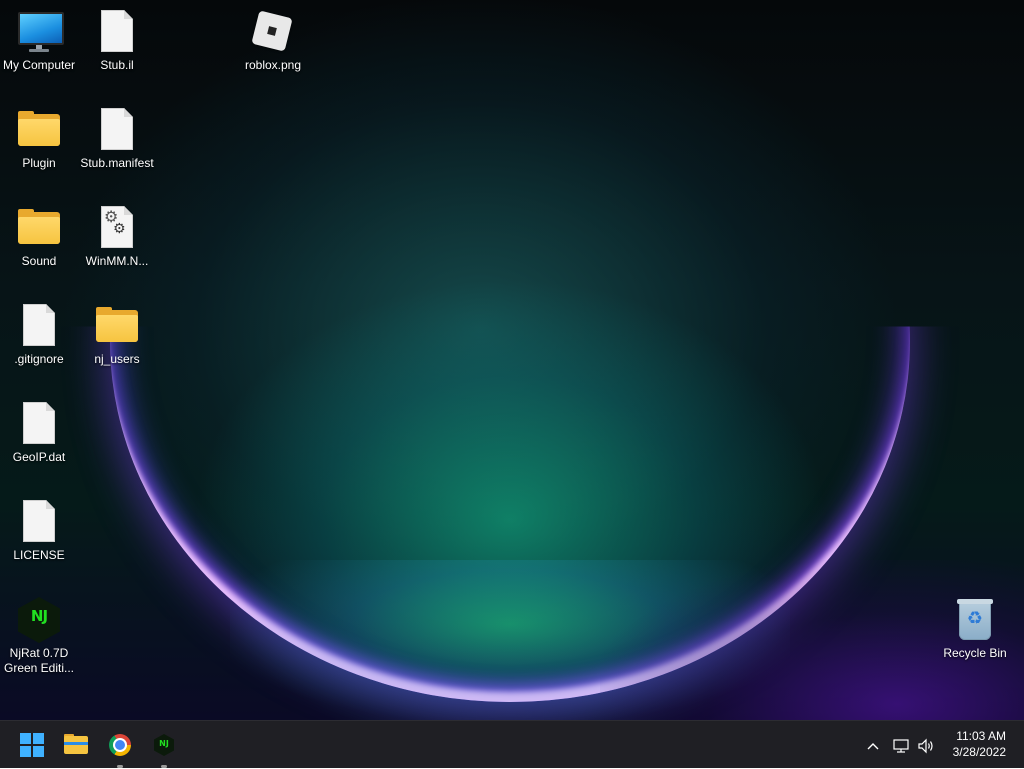  I want to click on desktop-icon-stub-il: Stub.il, so click(117, 40).